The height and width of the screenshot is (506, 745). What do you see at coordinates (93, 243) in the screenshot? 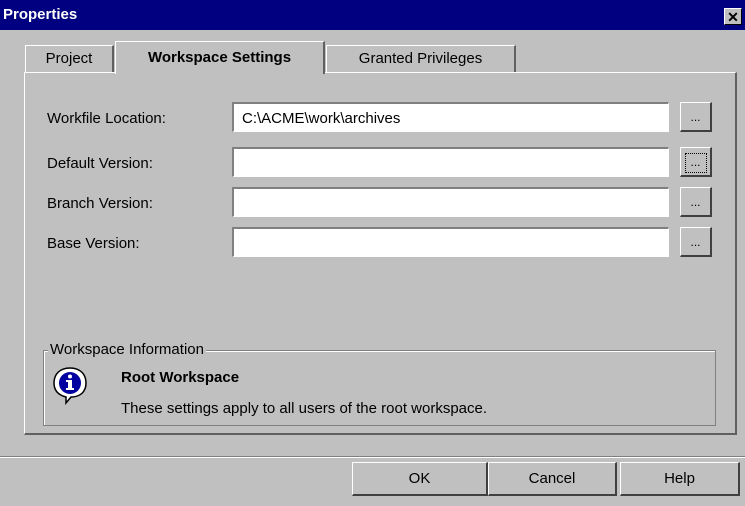
I see `base-version-label: Base Version:` at bounding box center [93, 243].